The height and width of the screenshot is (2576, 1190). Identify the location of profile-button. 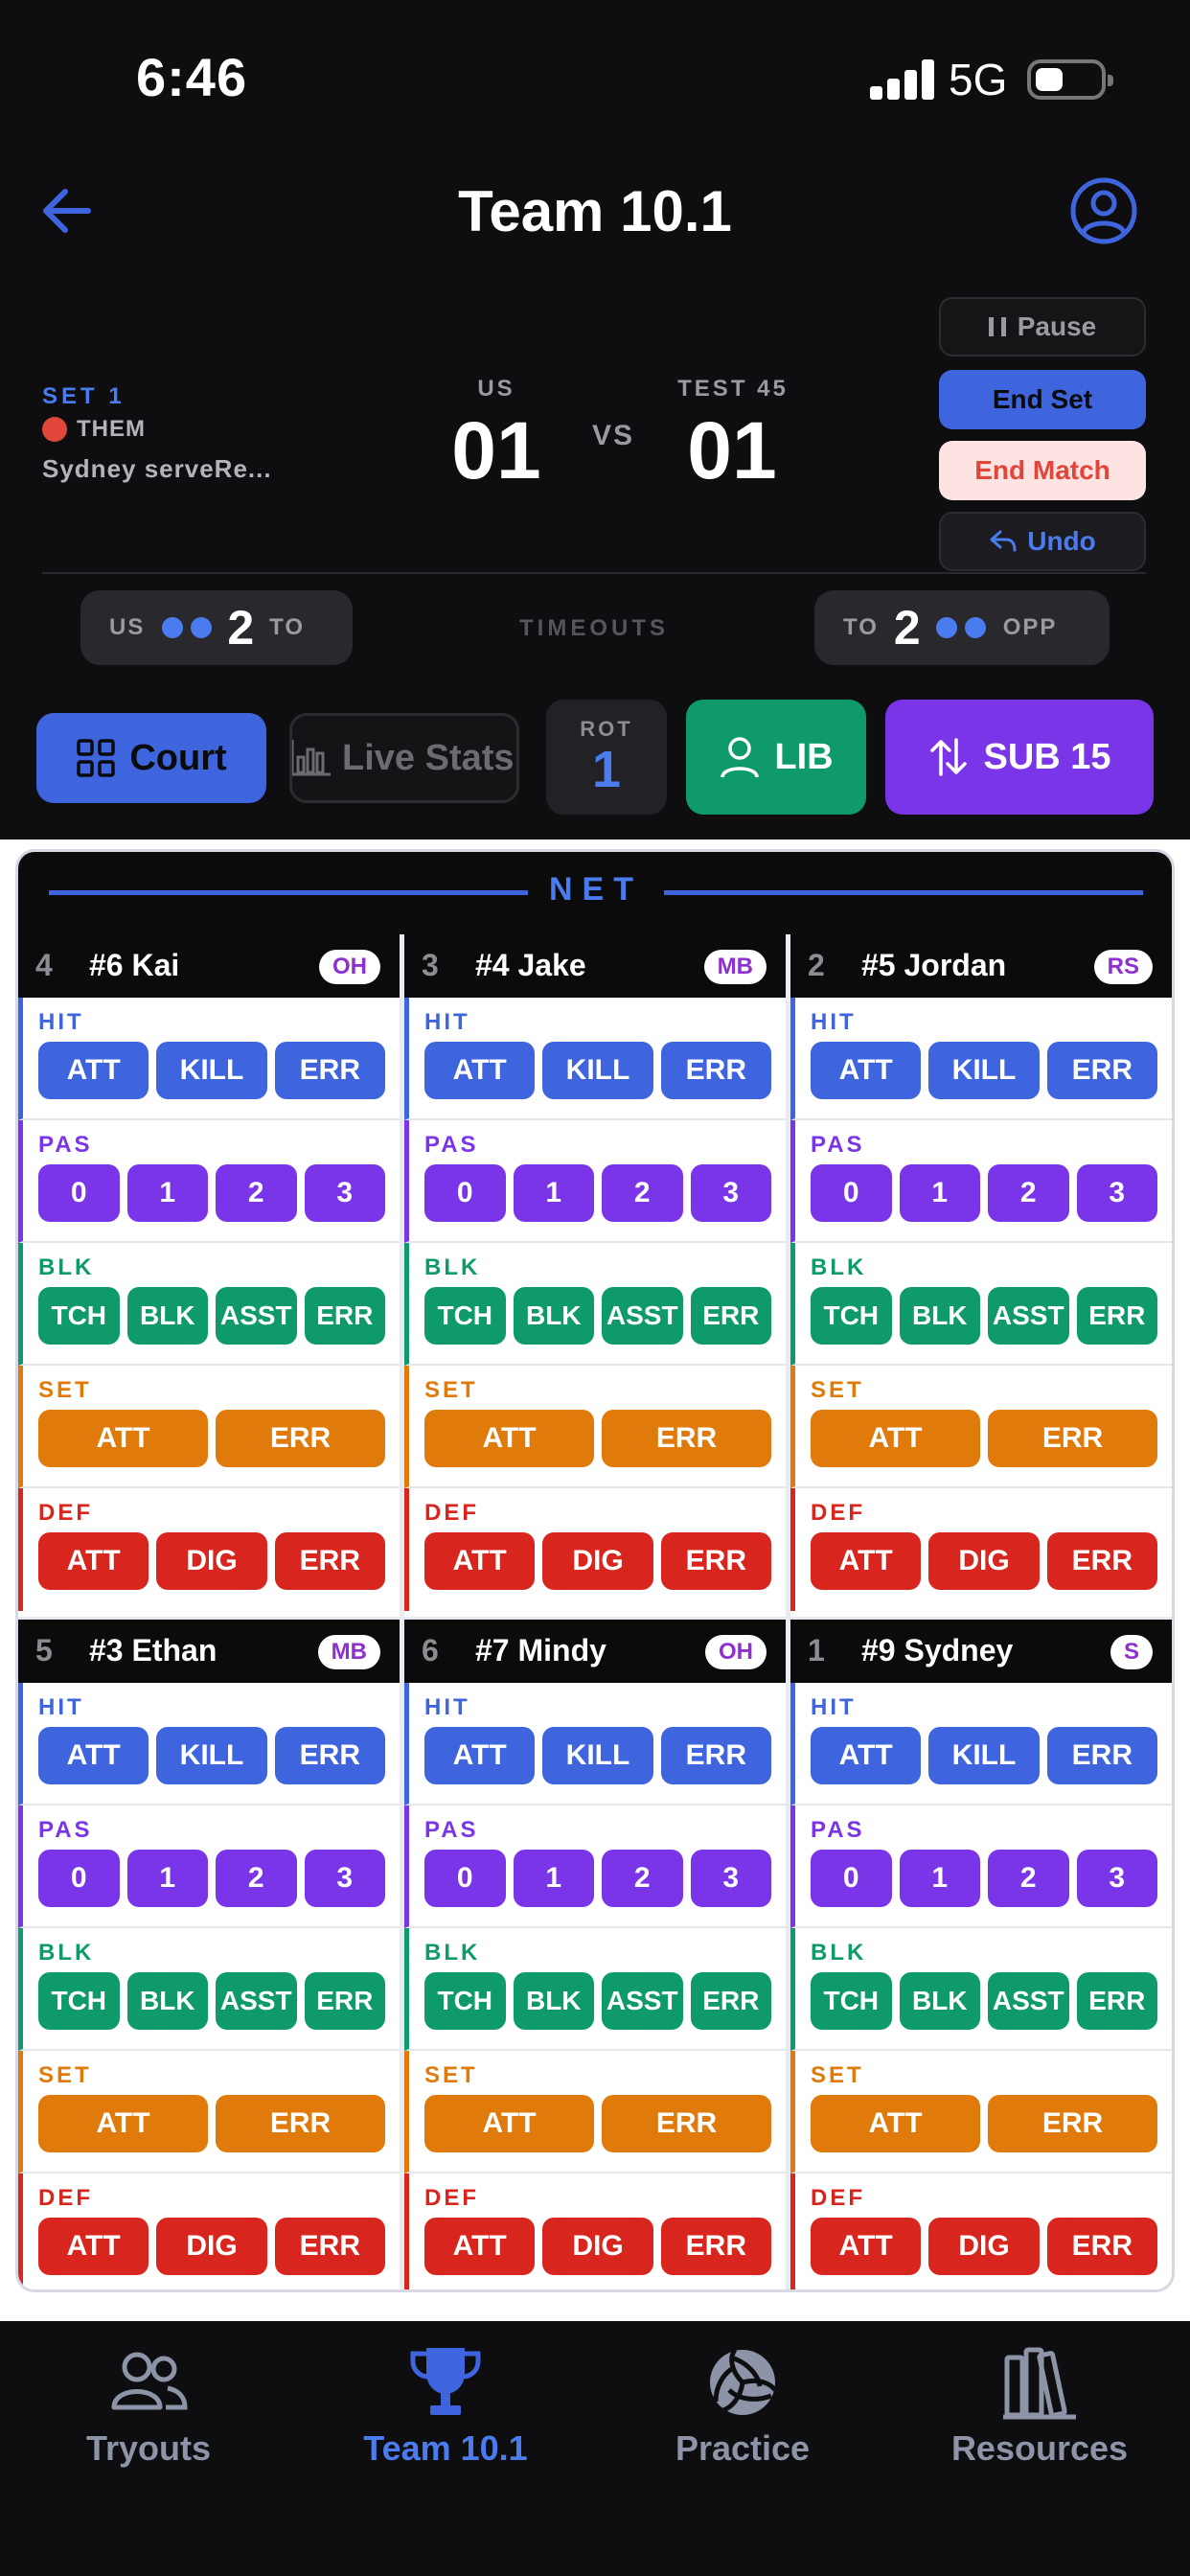
(1103, 210).